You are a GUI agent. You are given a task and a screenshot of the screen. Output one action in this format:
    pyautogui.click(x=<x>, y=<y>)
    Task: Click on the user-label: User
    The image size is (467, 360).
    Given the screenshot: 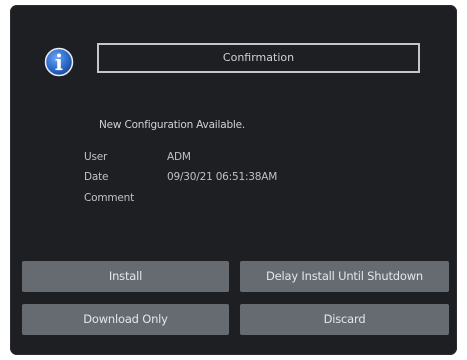 What is the action you would take?
    pyautogui.click(x=96, y=157)
    